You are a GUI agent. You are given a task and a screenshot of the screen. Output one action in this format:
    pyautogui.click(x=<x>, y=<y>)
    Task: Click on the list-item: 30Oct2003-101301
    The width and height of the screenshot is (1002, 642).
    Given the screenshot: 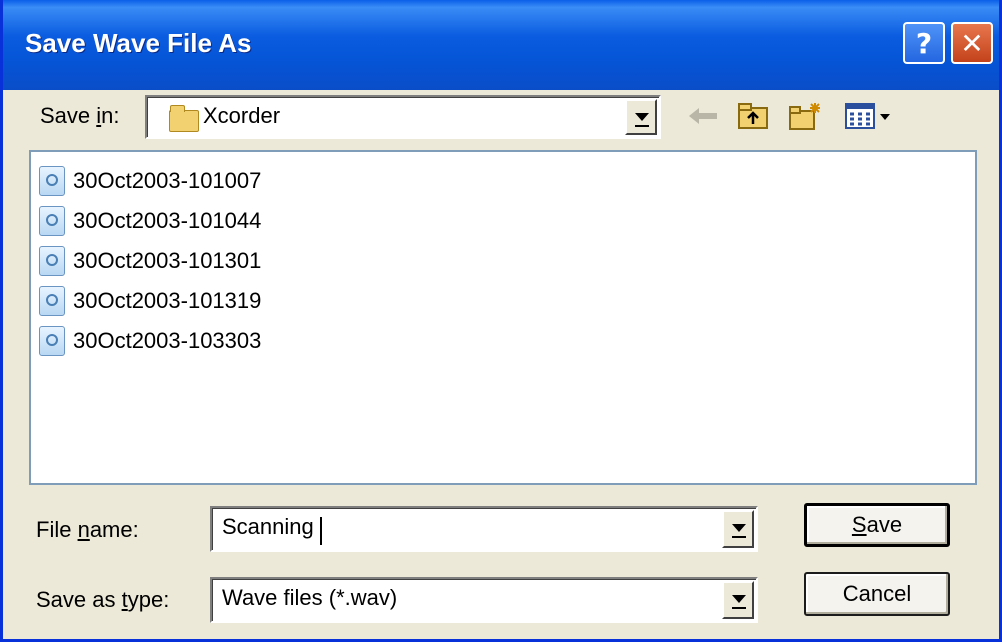 What is the action you would take?
    pyautogui.click(x=150, y=261)
    